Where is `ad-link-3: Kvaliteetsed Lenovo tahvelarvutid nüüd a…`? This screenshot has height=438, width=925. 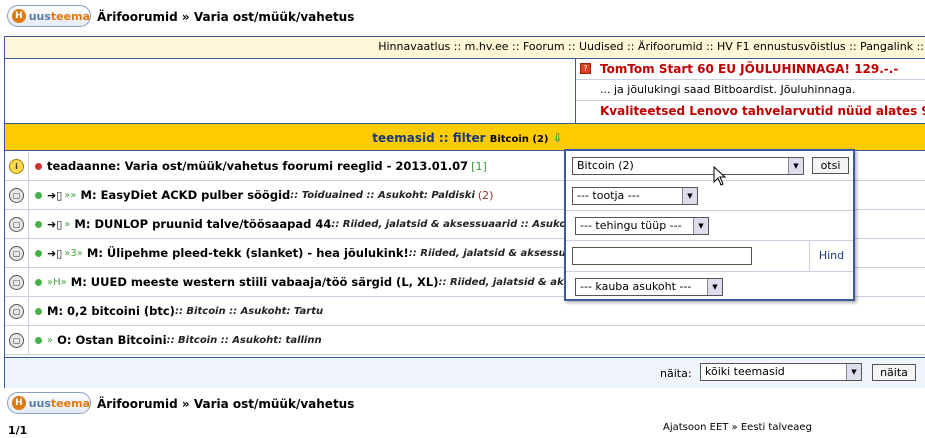
ad-link-3: Kvaliteetsed Lenovo tahvelarvutid nüüd a… is located at coordinates (750, 111).